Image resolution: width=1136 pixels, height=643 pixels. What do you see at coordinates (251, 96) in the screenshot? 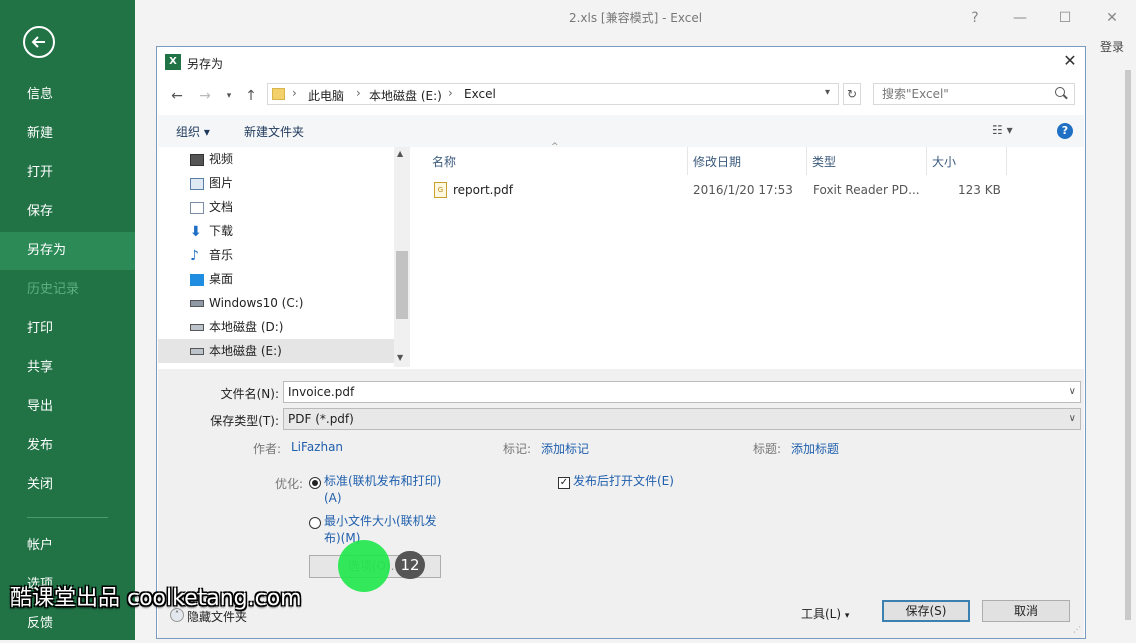
I see `up-icon: ↑` at bounding box center [251, 96].